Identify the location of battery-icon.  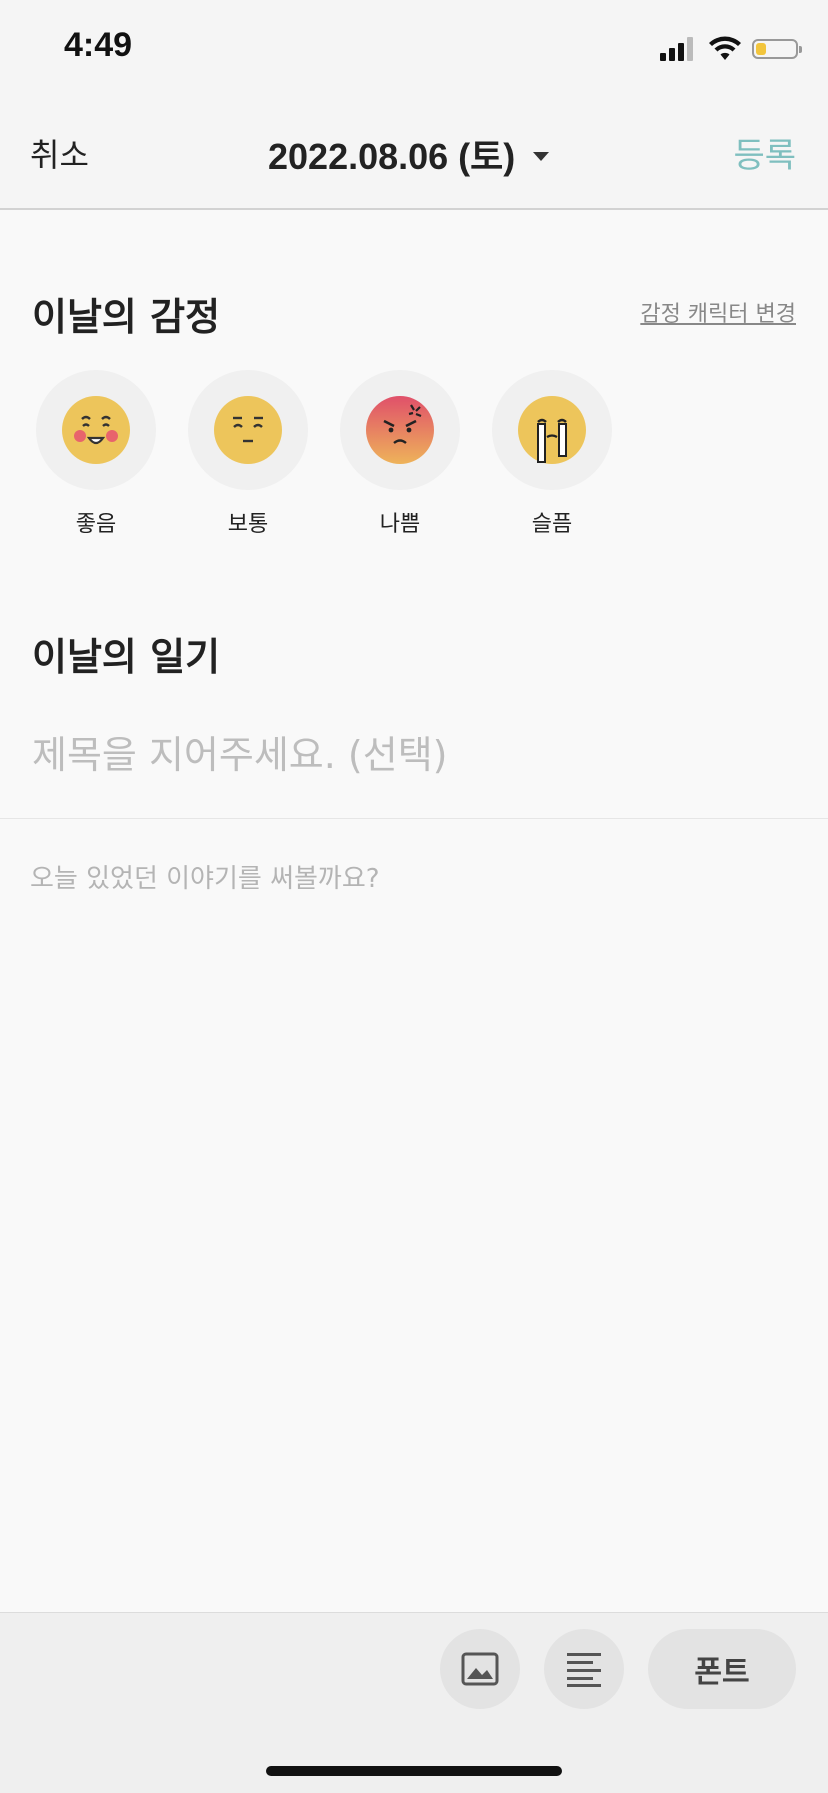
(777, 49).